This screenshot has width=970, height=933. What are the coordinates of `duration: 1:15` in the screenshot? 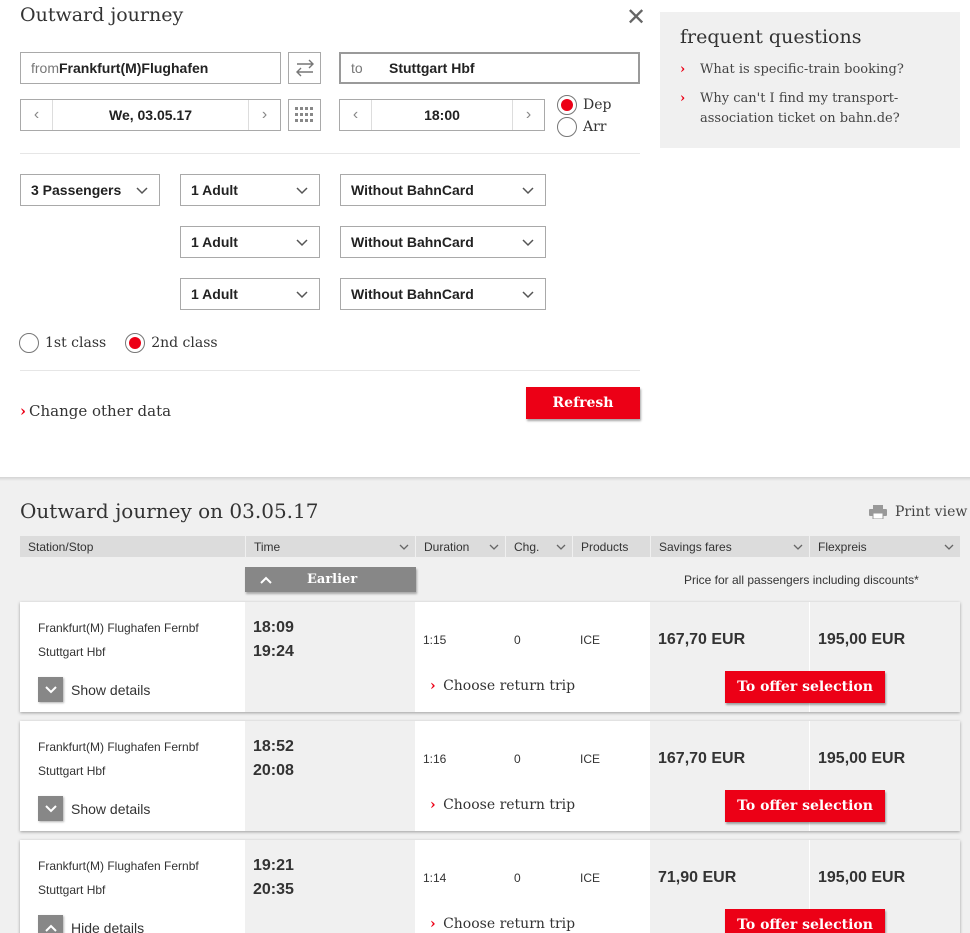 It's located at (435, 640).